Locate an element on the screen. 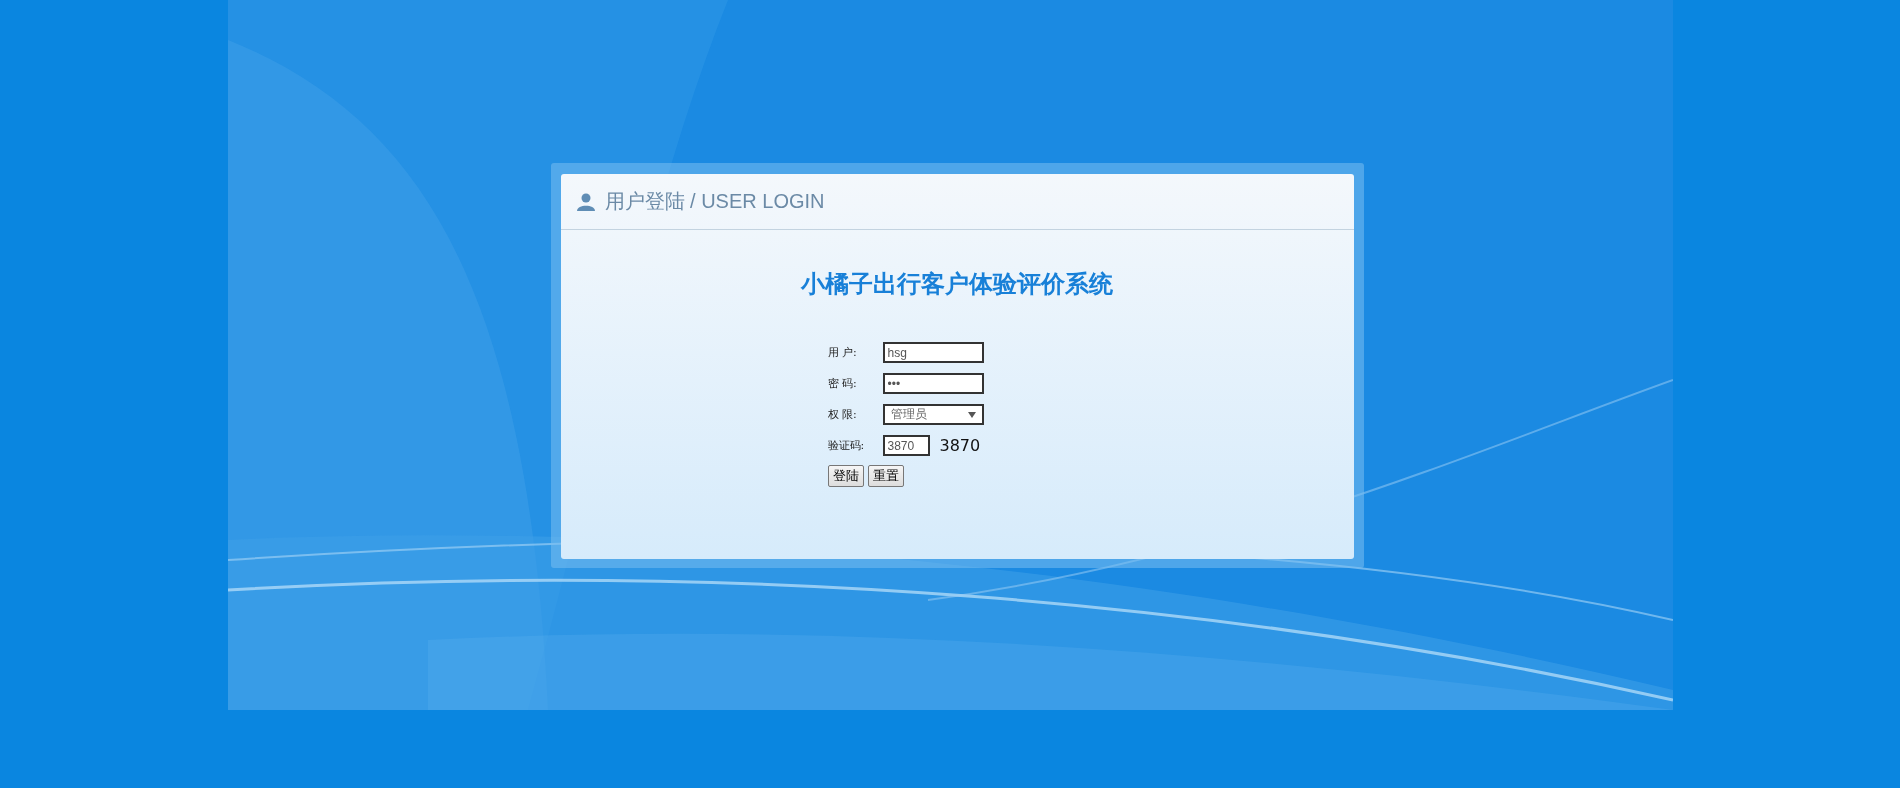  field-label: 密 码: is located at coordinates (842, 383).